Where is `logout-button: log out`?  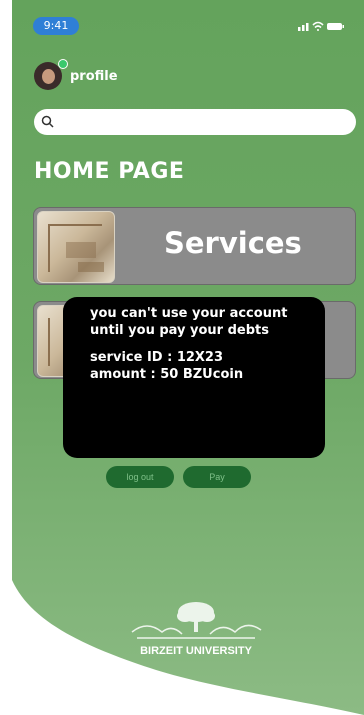 logout-button: log out is located at coordinates (140, 477).